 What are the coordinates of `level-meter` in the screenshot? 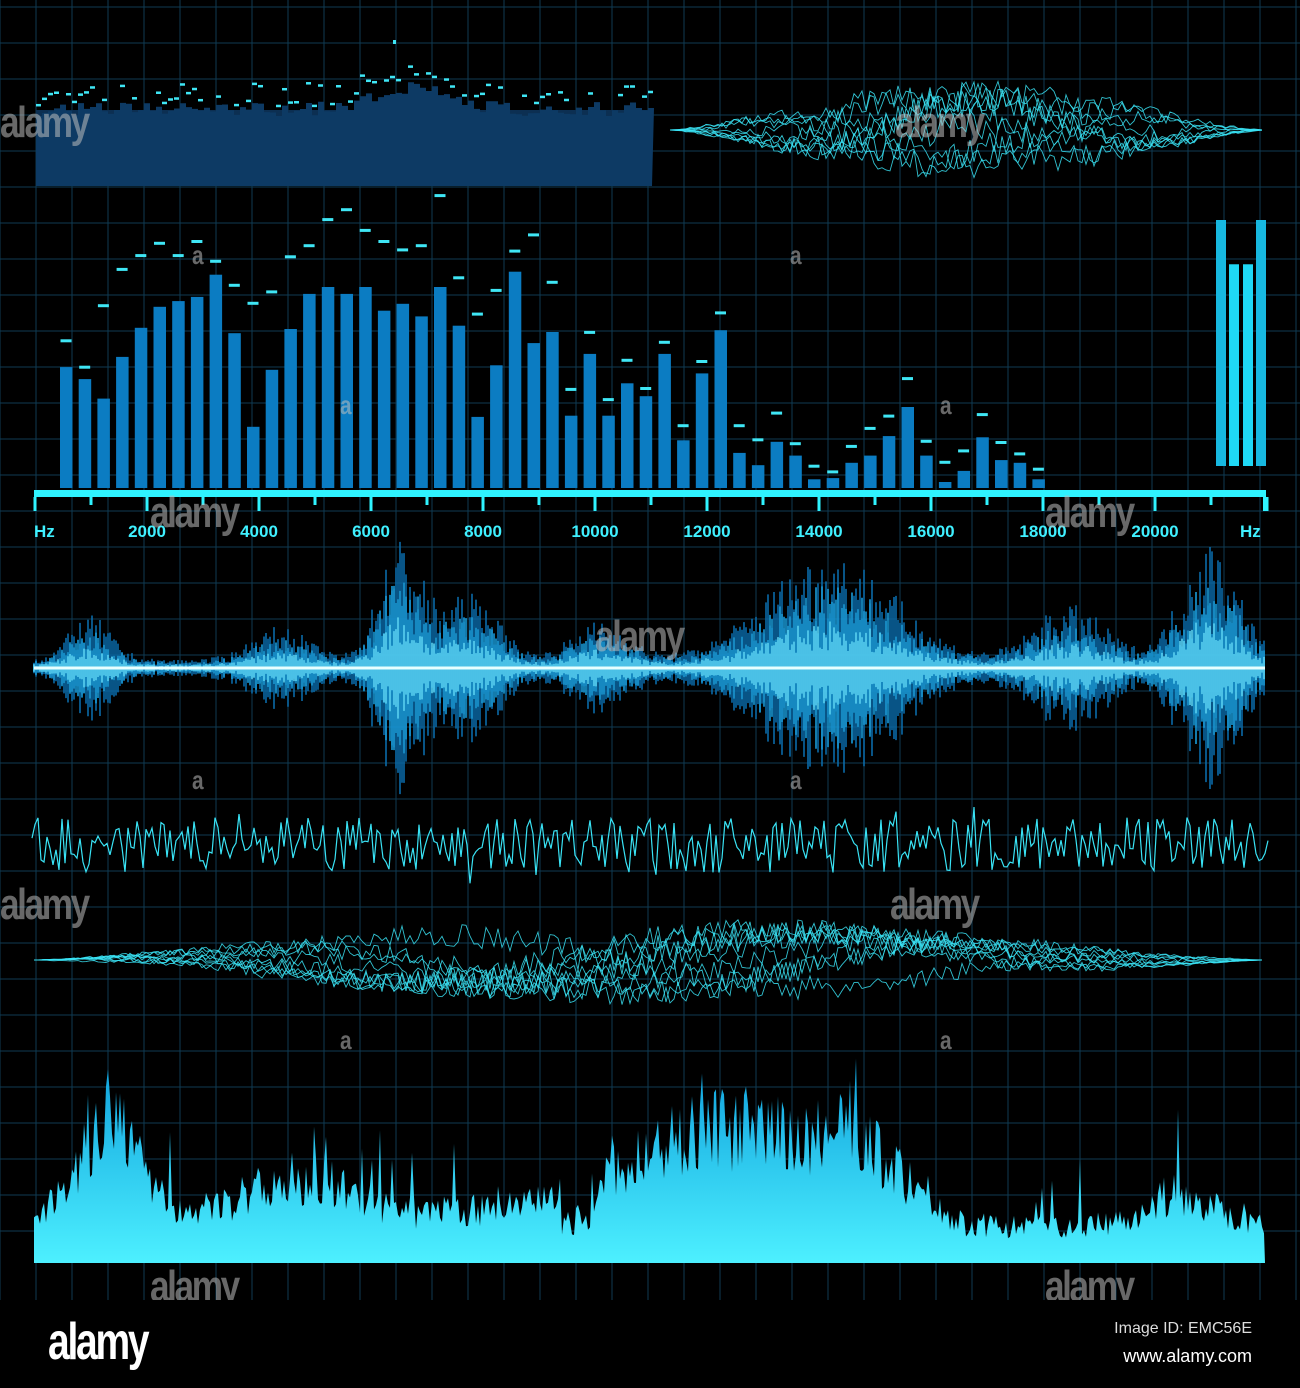 It's located at (1241, 343).